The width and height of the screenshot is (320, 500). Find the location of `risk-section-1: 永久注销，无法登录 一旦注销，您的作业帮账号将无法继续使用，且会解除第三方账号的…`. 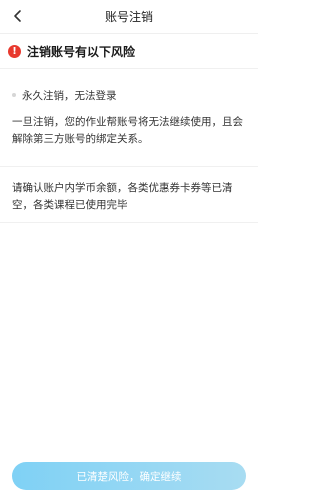

risk-section-1: 永久注销，无法登录 一旦注销，您的作业帮账号将无法继续使用，且会解除第三方账号的… is located at coordinates (129, 117).